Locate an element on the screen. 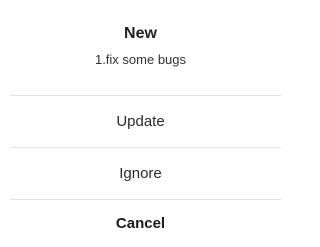  sheet-title: New is located at coordinates (140, 33).